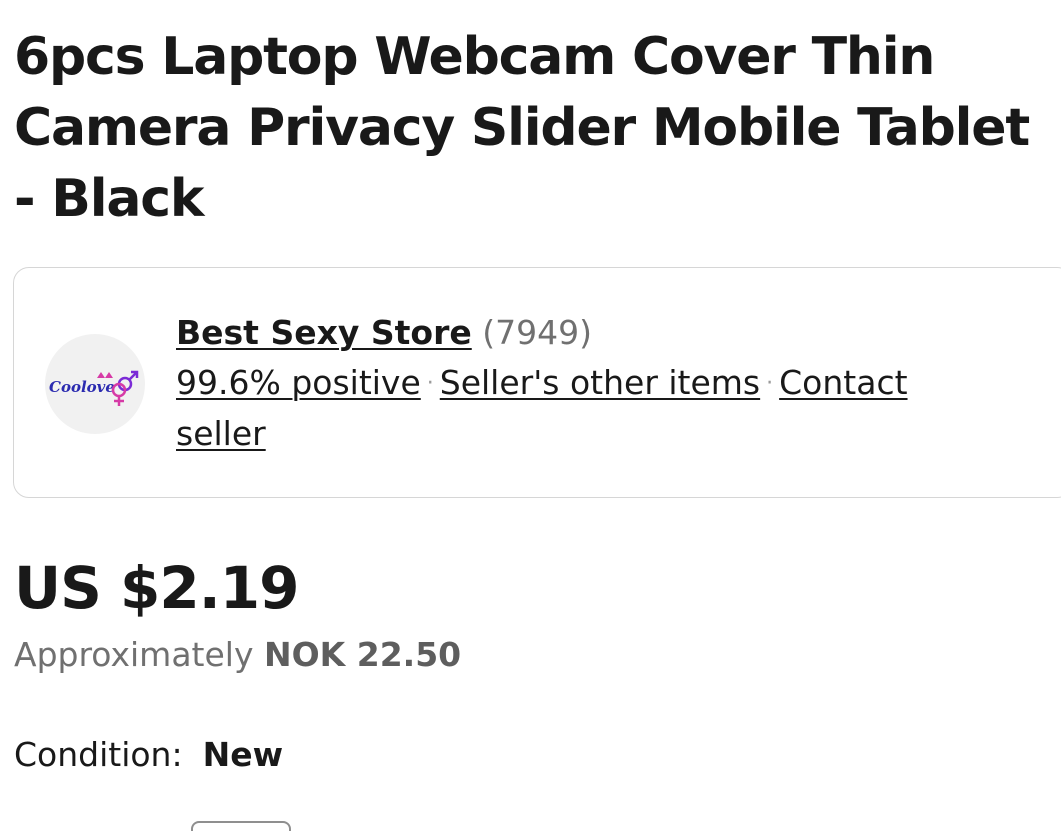  I want to click on approx-value: NOK 22.50, so click(363, 654).